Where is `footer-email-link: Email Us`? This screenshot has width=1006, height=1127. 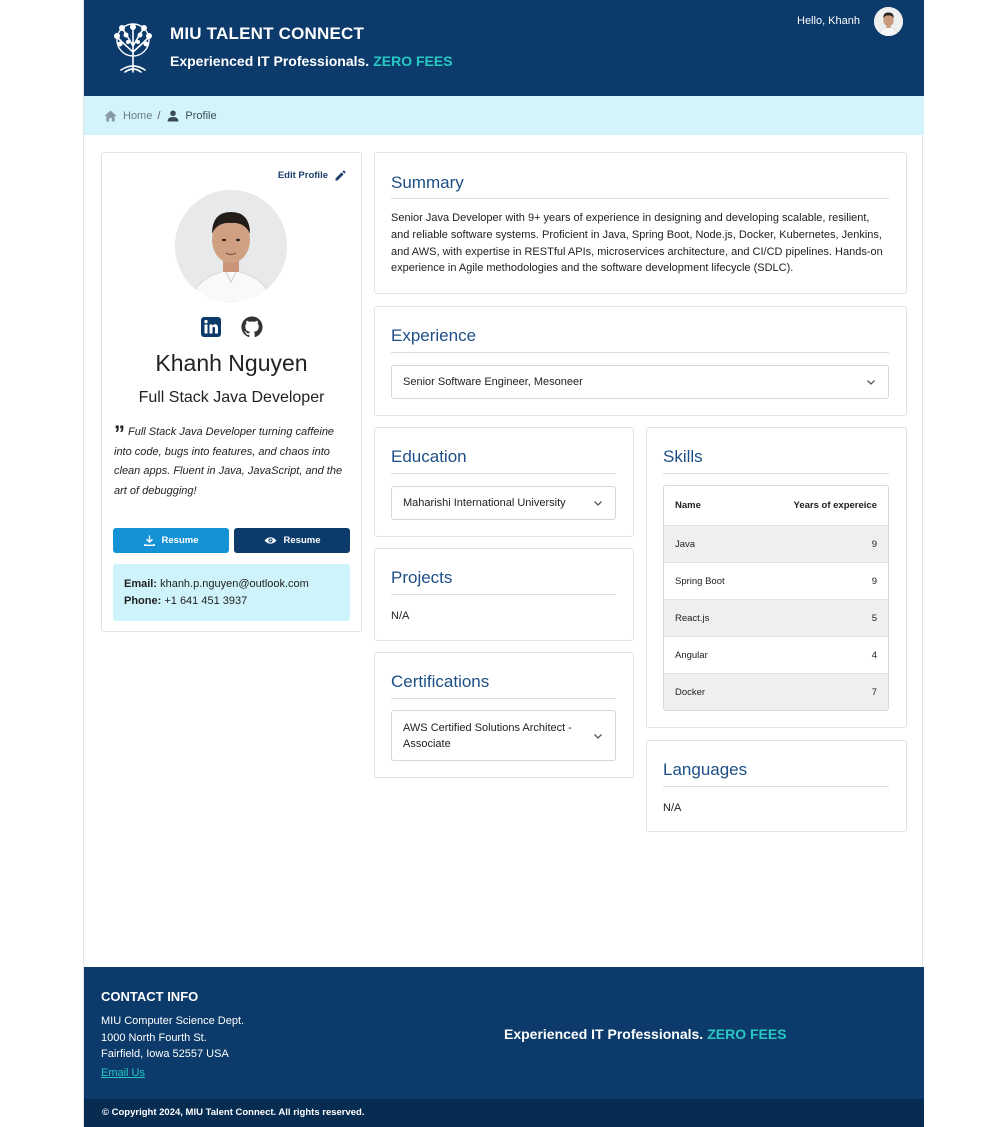
footer-email-link: Email Us is located at coordinates (123, 1073).